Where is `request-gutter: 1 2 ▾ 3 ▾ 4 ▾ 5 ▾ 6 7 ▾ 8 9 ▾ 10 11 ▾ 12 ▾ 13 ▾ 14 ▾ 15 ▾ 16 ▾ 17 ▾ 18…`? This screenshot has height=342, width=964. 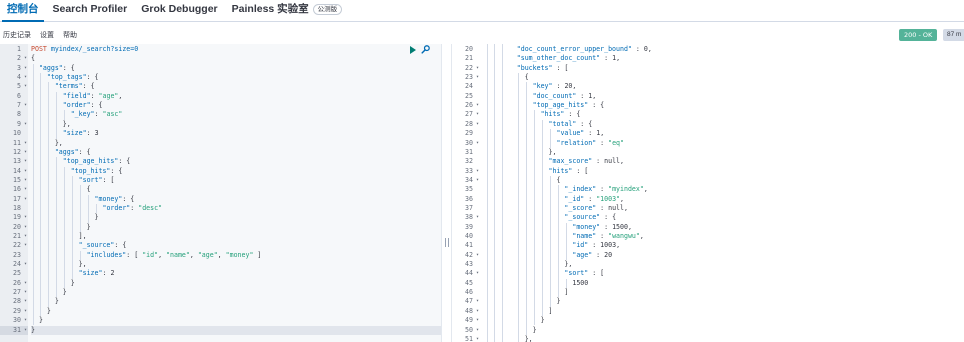
request-gutter: 1 2 ▾ 3 ▾ 4 ▾ 5 ▾ 6 7 ▾ 8 9 ▾ 10 11 ▾ 12 ▾ 13 ▾ 14 ▾ 15 ▾ 16 ▾ 17 ▾ 18… is located at coordinates (14, 193).